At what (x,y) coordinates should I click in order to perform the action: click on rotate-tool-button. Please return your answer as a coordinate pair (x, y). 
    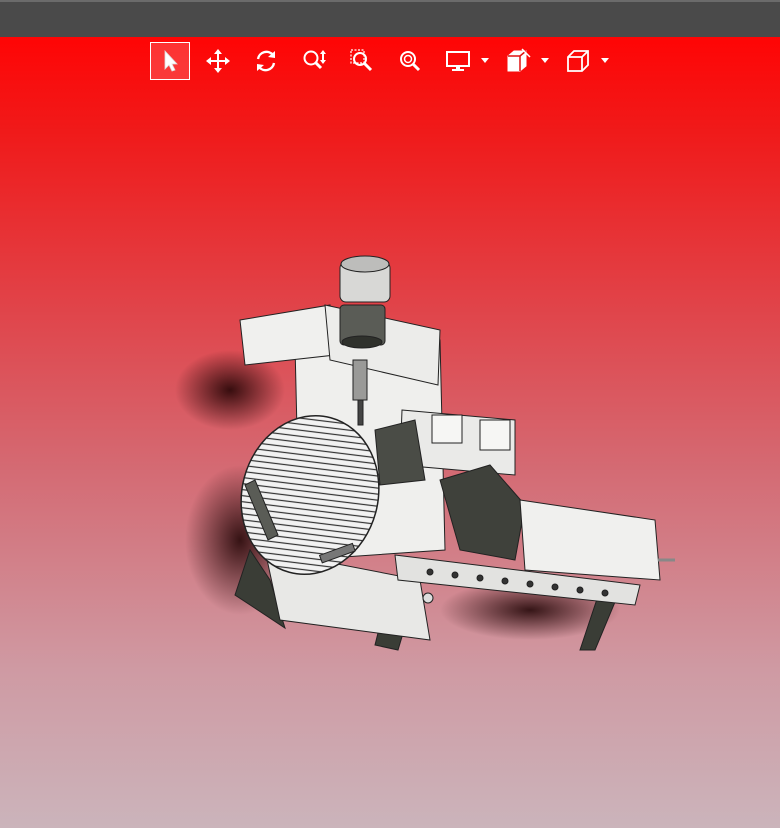
    Looking at the image, I should click on (266, 61).